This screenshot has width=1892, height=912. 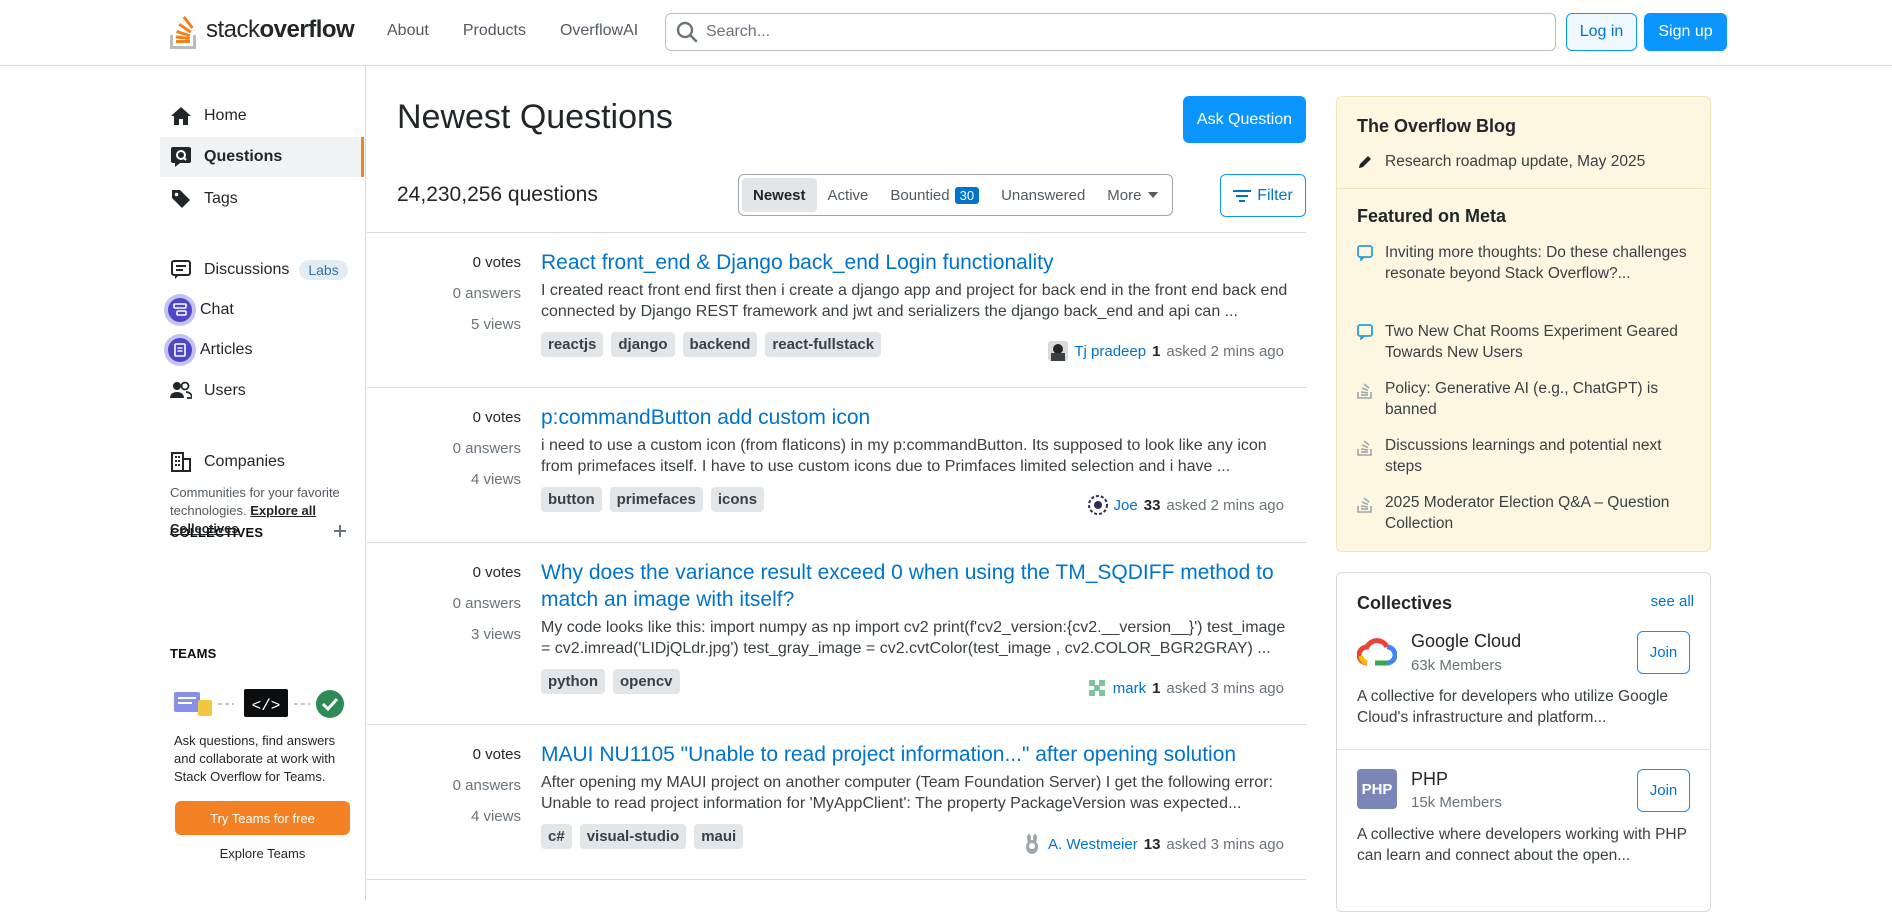 What do you see at coordinates (494, 31) in the screenshot?
I see `nav-products: Products` at bounding box center [494, 31].